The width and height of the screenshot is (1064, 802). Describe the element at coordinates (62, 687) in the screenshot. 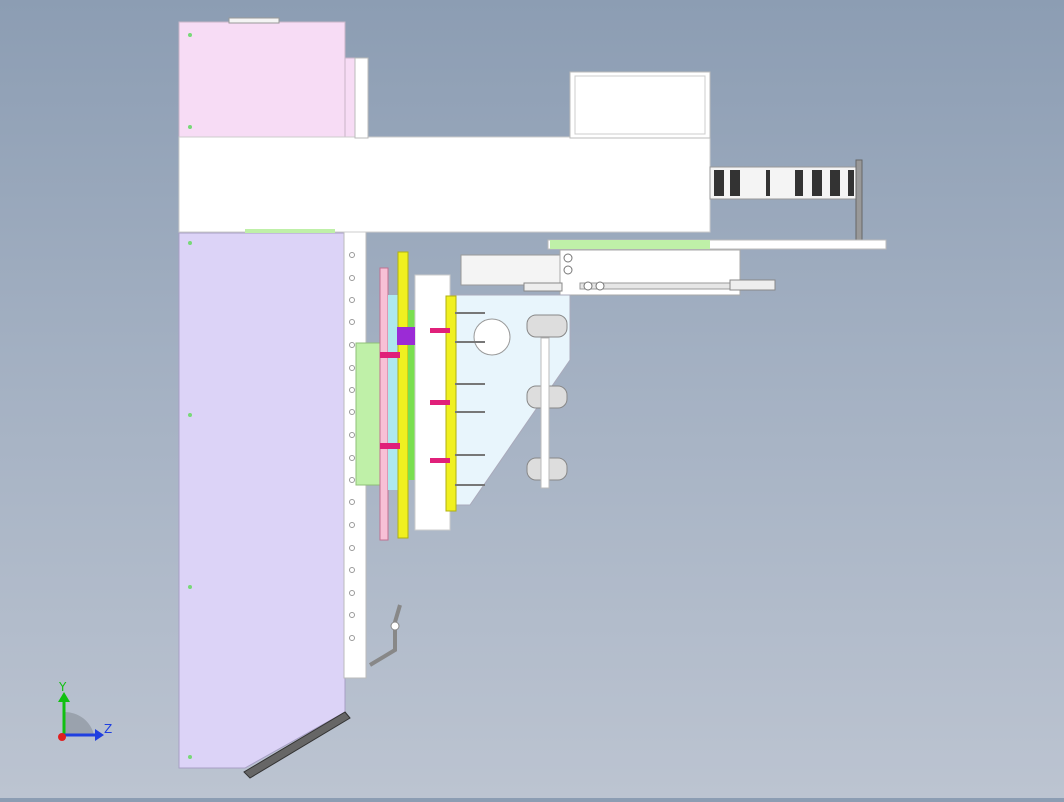

I see `triad-y-label: Y` at that location.